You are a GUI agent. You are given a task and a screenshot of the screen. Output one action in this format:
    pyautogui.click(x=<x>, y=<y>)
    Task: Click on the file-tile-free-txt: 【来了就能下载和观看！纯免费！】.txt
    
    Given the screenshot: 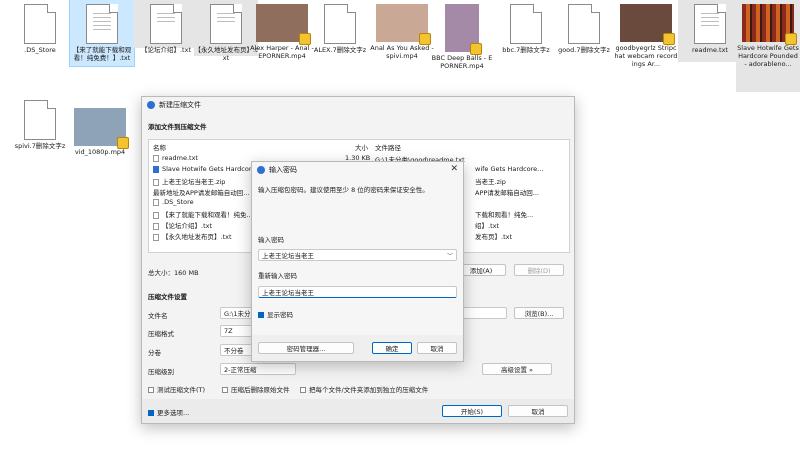 What is the action you would take?
    pyautogui.click(x=102, y=33)
    